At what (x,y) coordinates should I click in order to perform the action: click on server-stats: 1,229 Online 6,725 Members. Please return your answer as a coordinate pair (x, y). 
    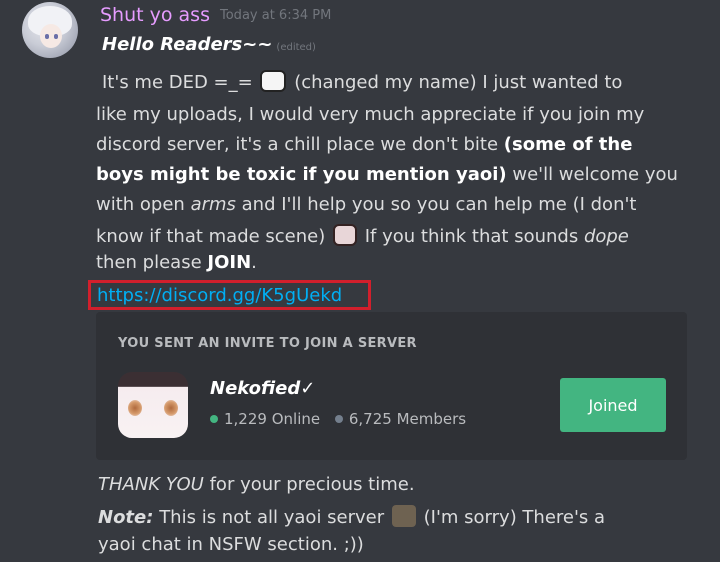
    Looking at the image, I should click on (338, 419).